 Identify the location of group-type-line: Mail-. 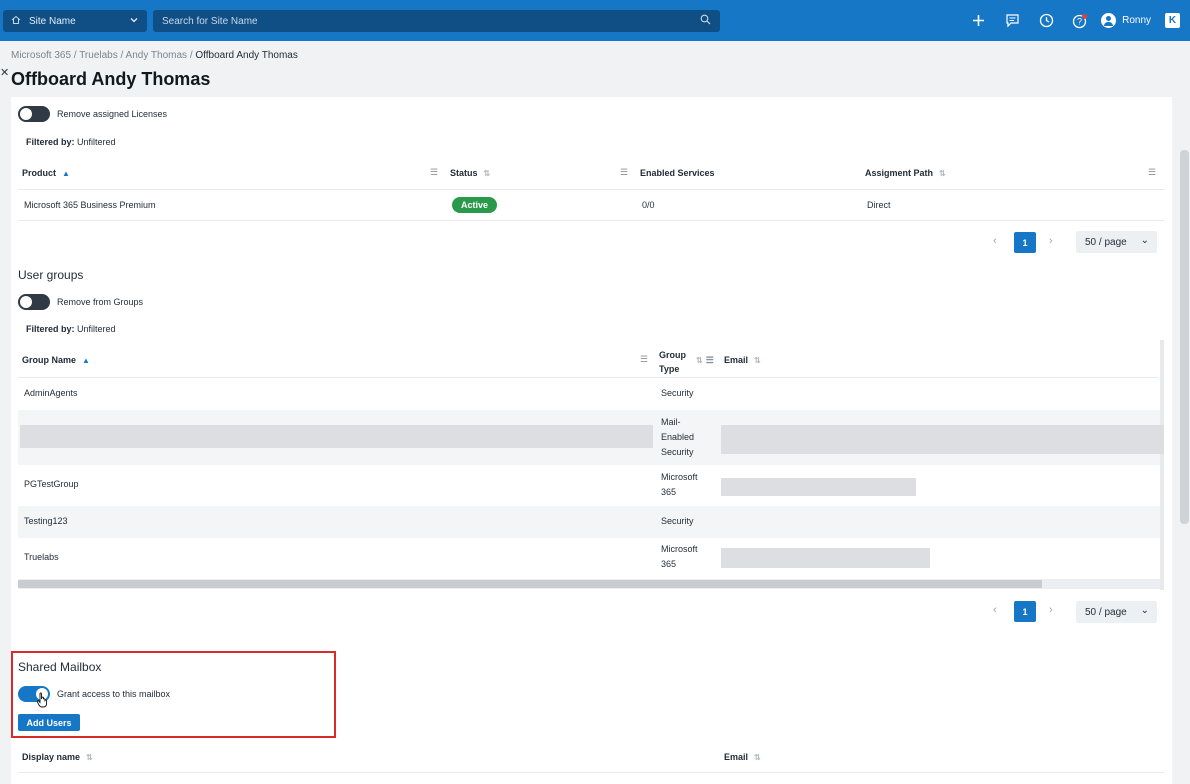
(671, 422).